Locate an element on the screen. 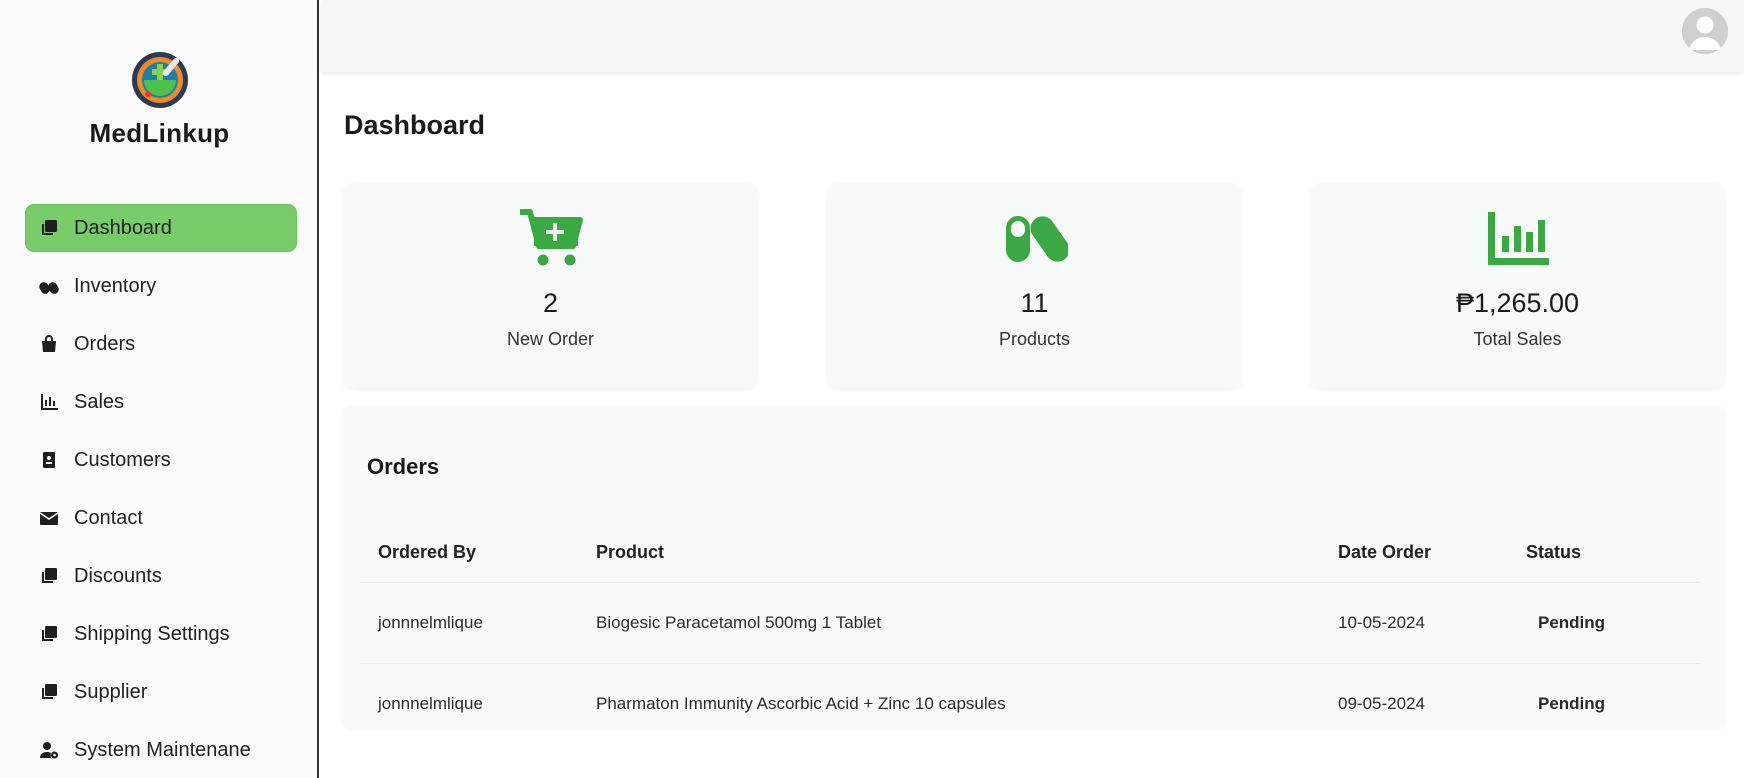 The image size is (1744, 778). sidebar-item-discounts: Discounts is located at coordinates (161, 576).